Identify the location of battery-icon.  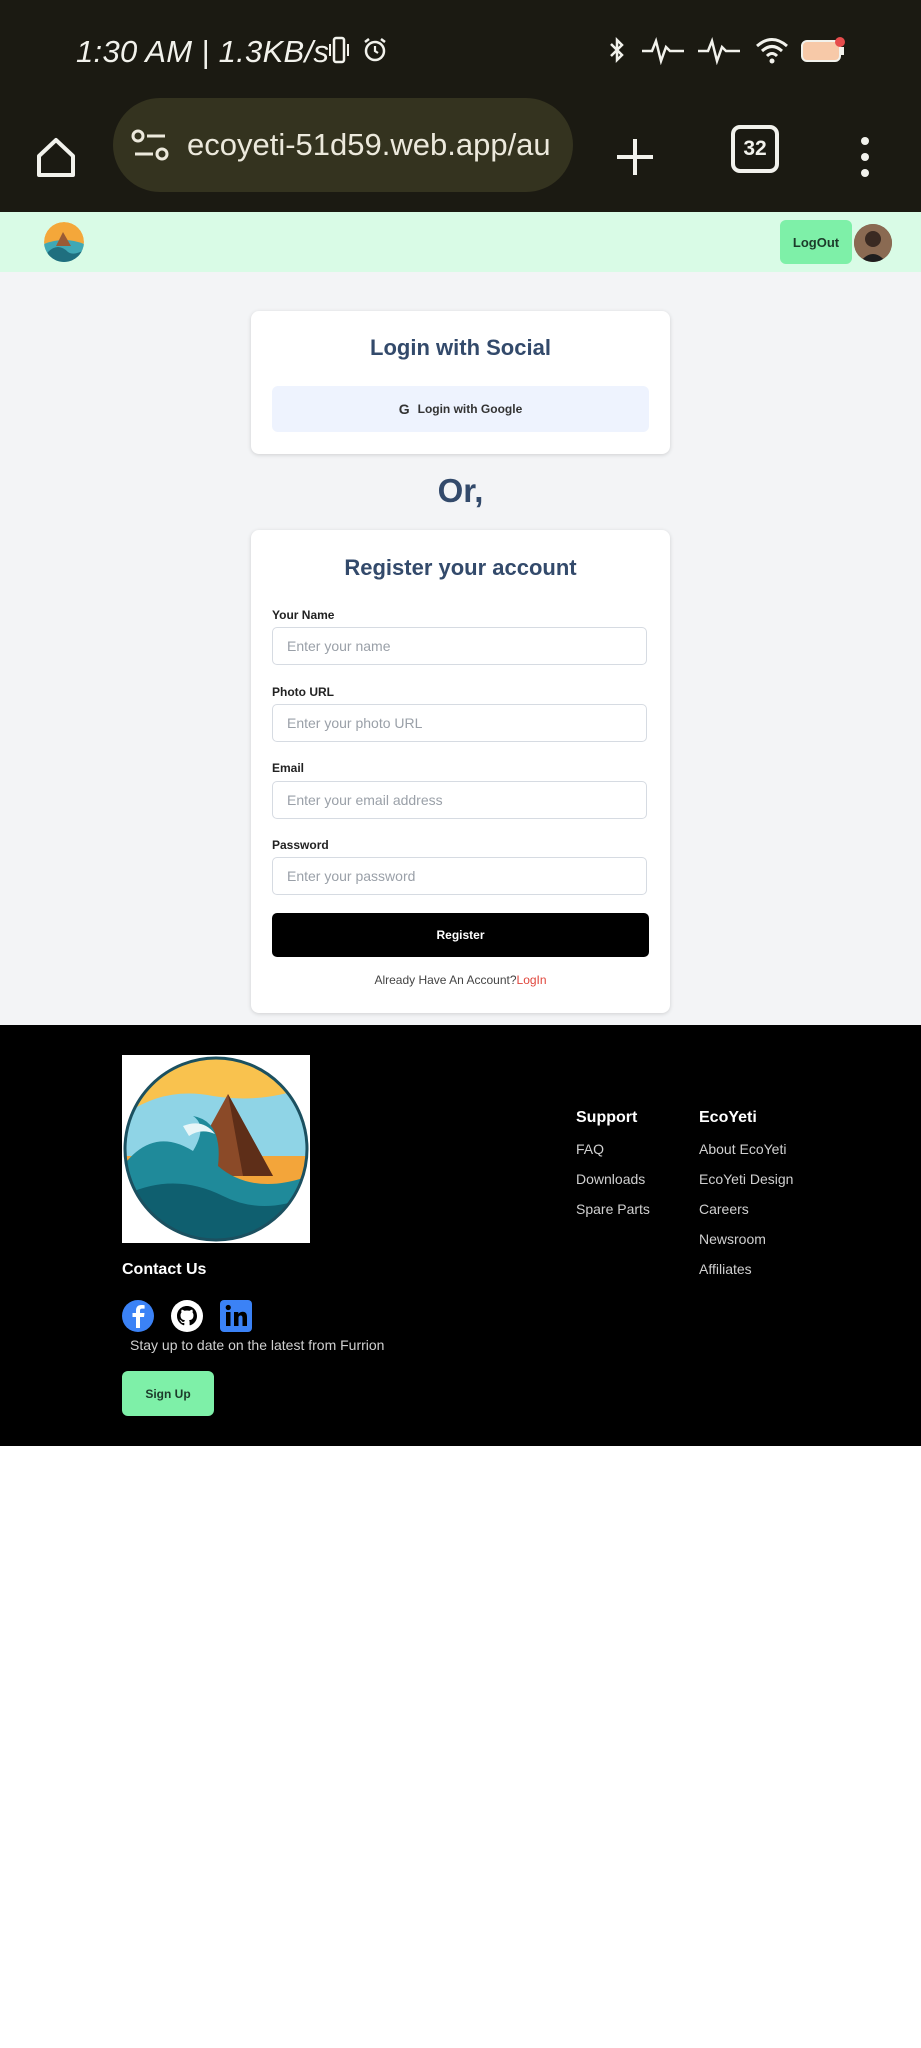
(823, 50).